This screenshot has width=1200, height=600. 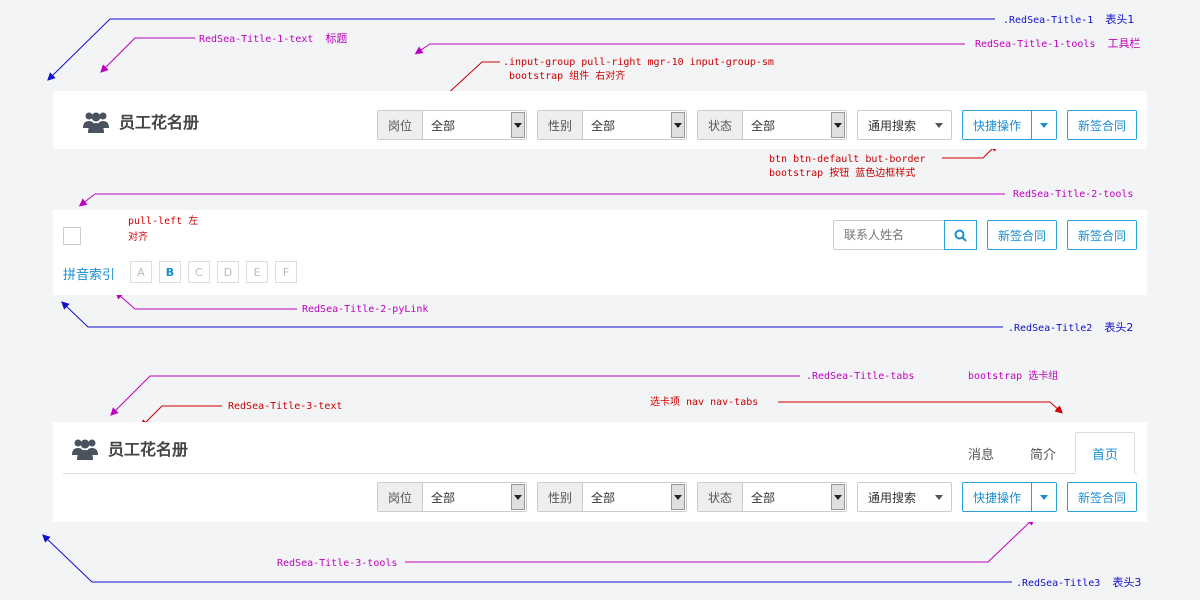 What do you see at coordinates (257, 272) in the screenshot?
I see `pinyin-letter-e: E` at bounding box center [257, 272].